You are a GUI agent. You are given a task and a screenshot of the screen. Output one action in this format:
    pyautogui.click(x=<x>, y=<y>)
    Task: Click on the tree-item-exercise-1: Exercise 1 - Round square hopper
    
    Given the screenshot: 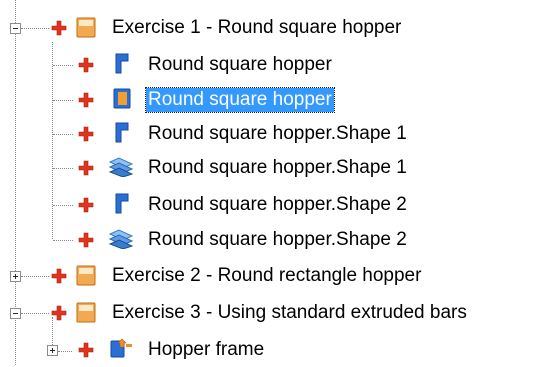 What is the action you would take?
    pyautogui.click(x=271, y=28)
    